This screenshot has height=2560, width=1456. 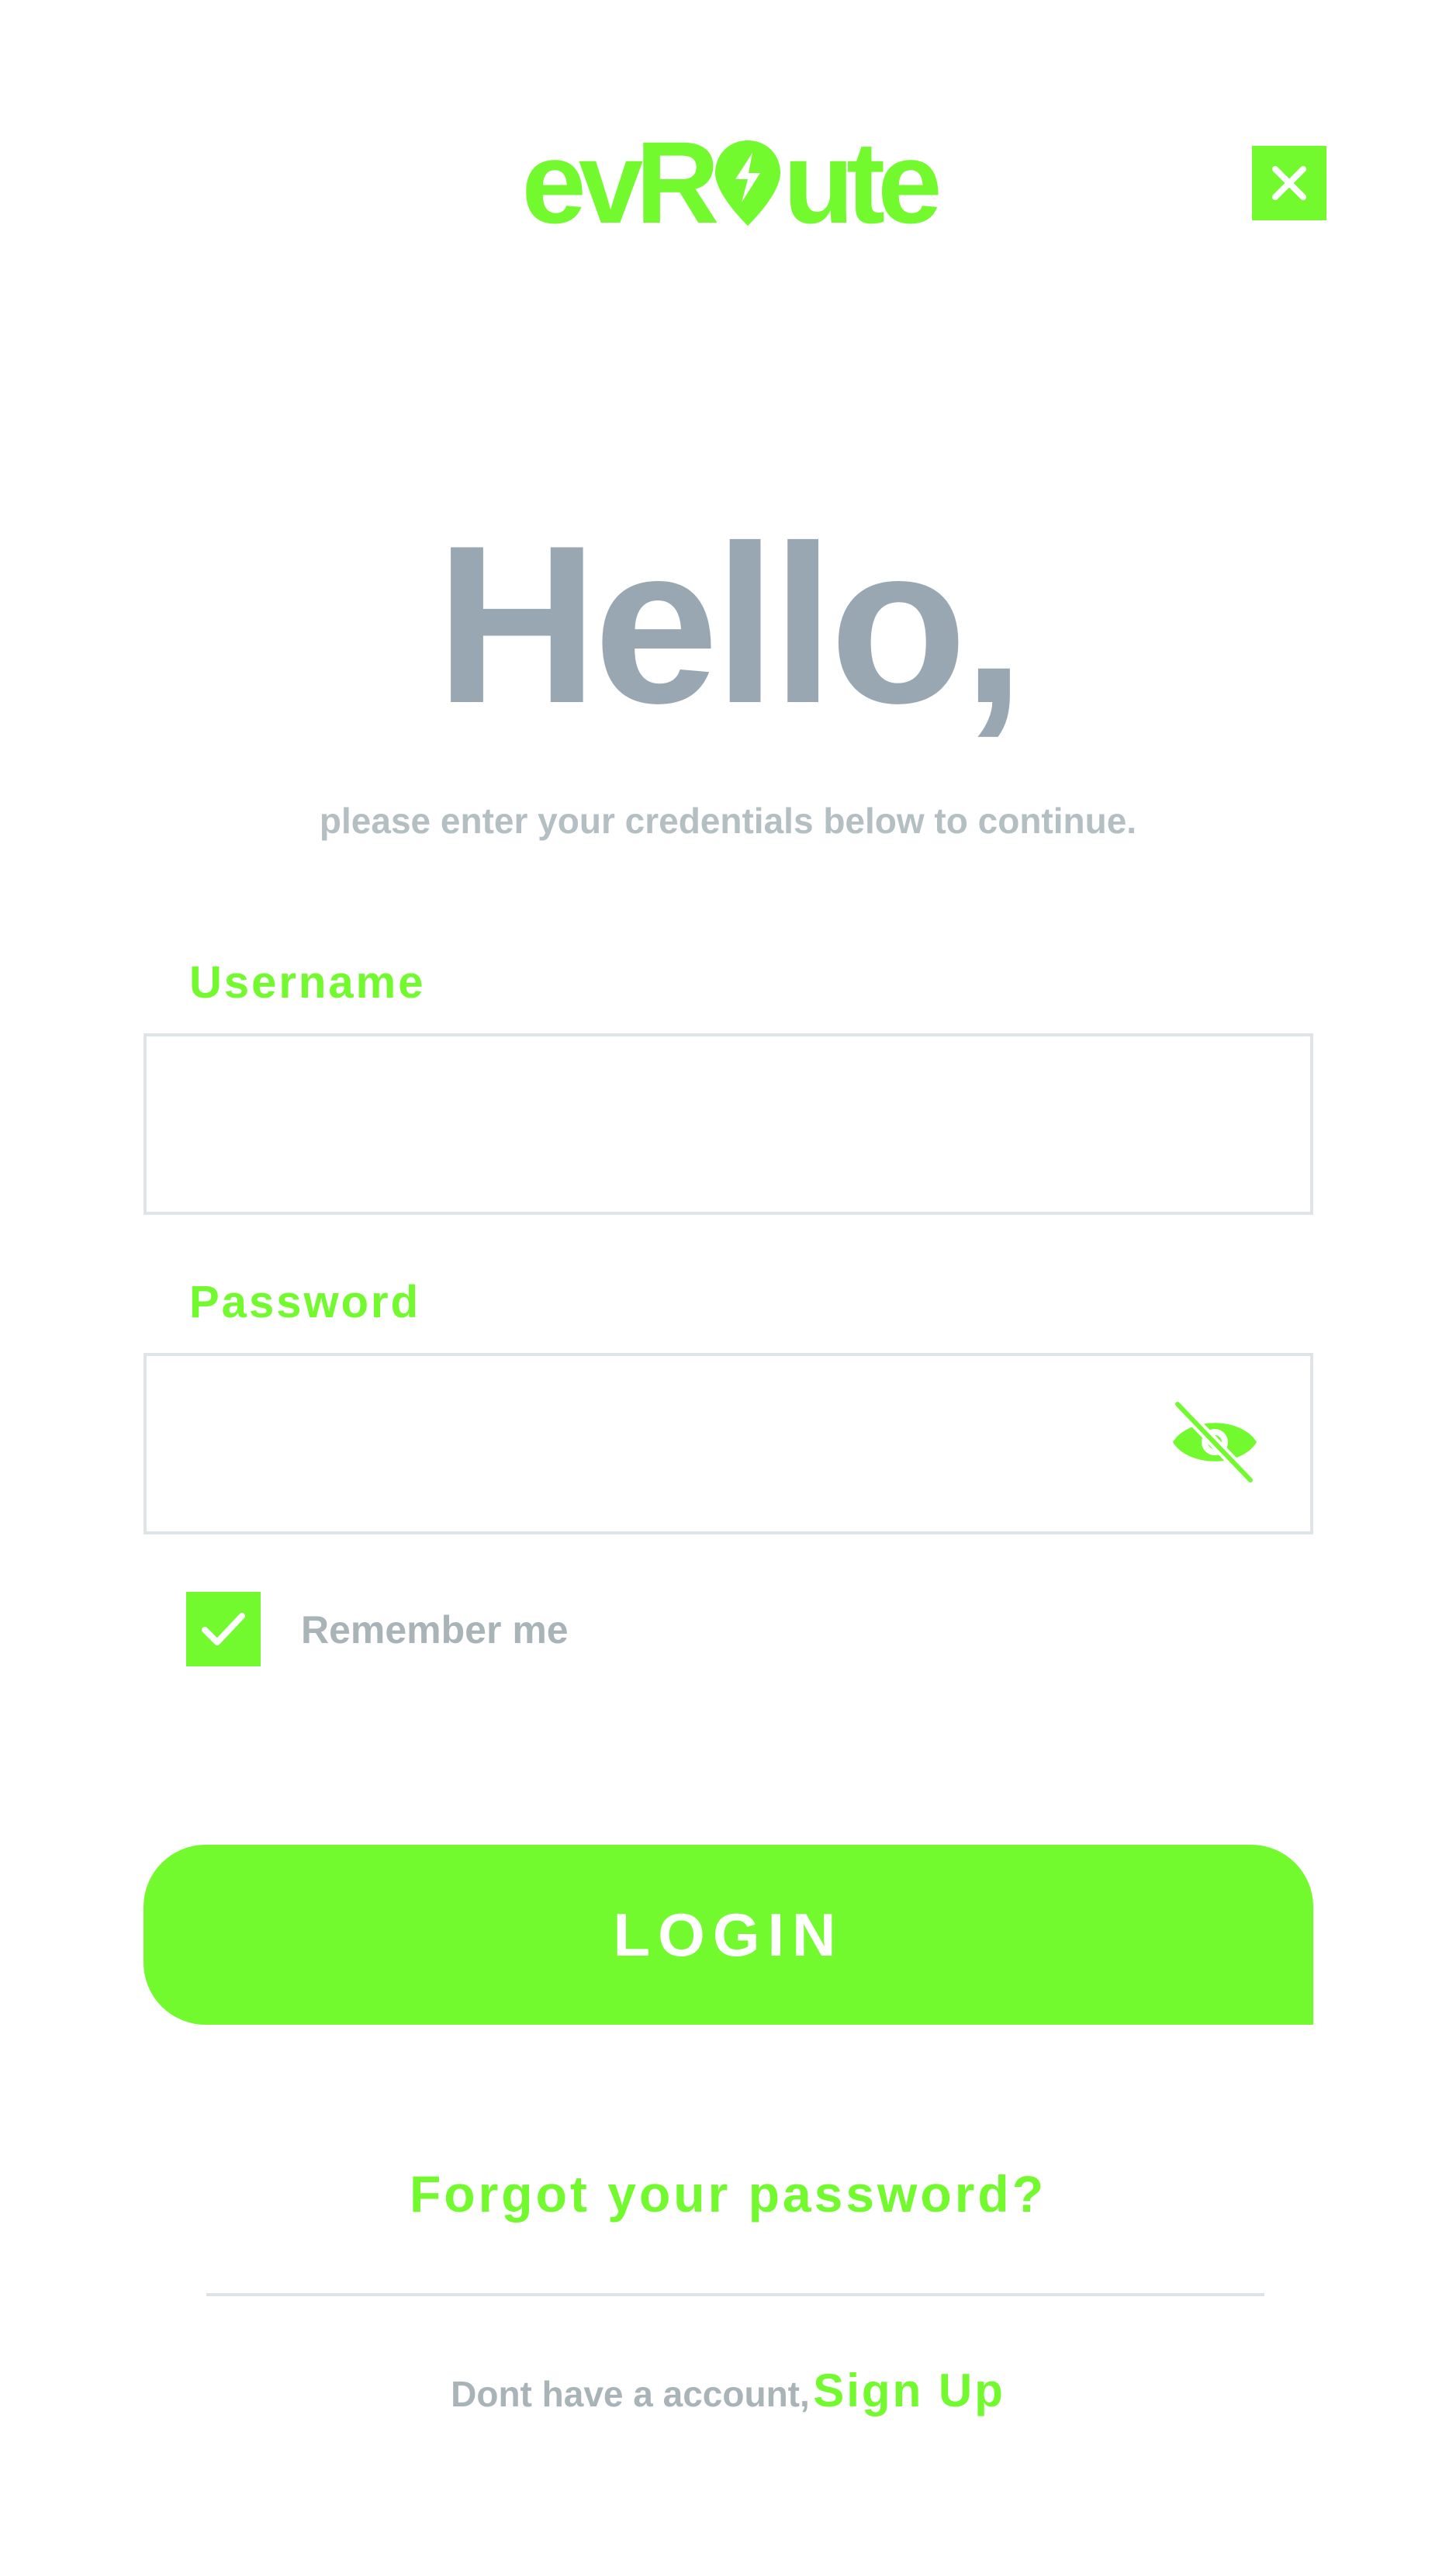 What do you see at coordinates (730, 624) in the screenshot?
I see `greeting-title: Hello,` at bounding box center [730, 624].